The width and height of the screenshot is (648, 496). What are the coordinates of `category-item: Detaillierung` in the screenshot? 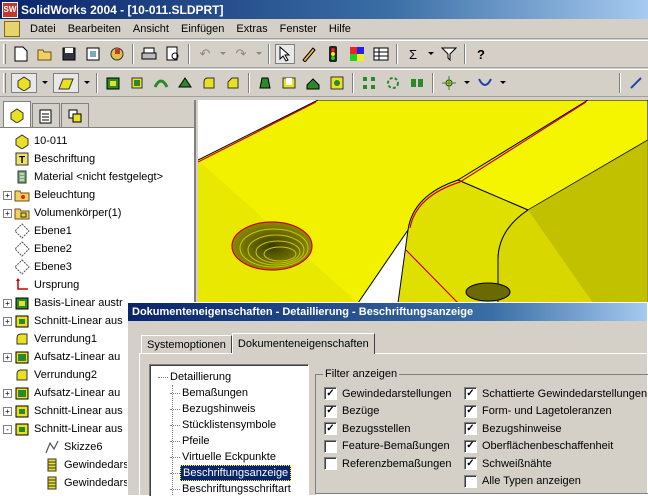 It's located at (200, 377).